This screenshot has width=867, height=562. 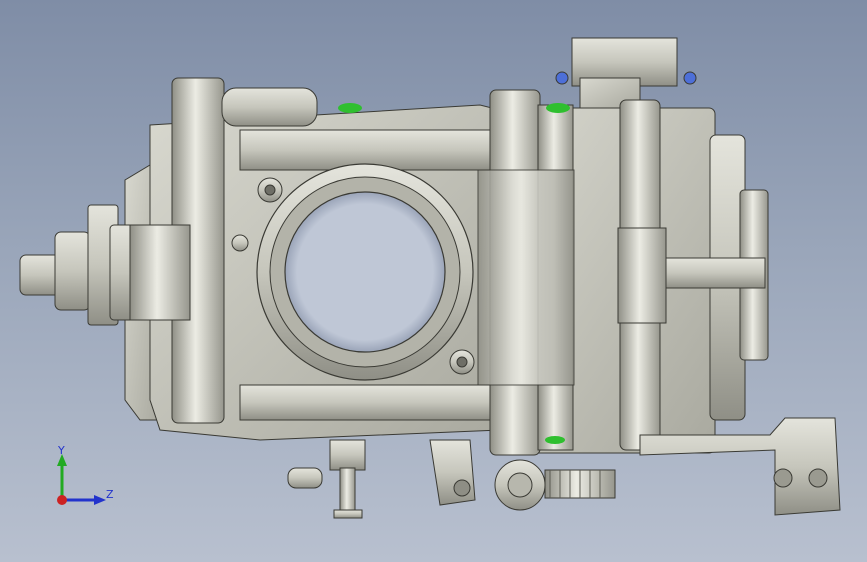 I want to click on z-axis-label: Z, so click(x=110, y=494).